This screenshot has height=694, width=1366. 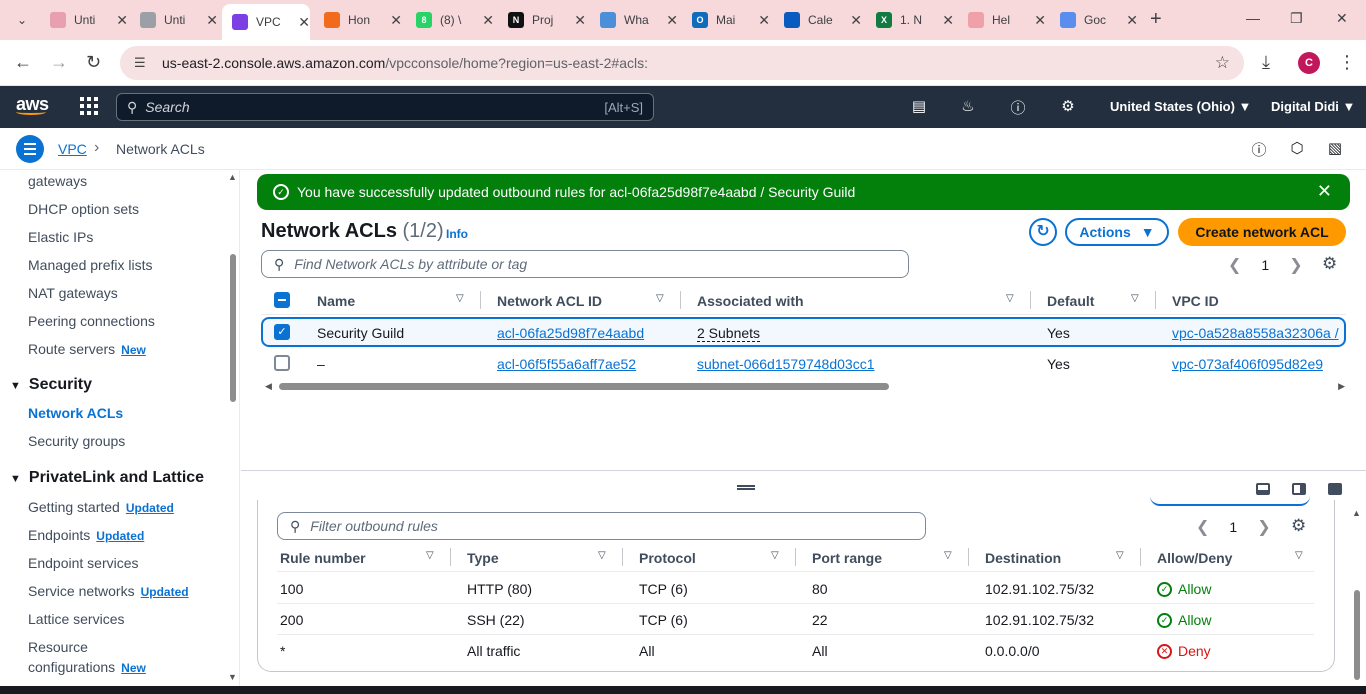 What do you see at coordinates (542, 20) in the screenshot?
I see `browser-tab: N Proj ✕` at bounding box center [542, 20].